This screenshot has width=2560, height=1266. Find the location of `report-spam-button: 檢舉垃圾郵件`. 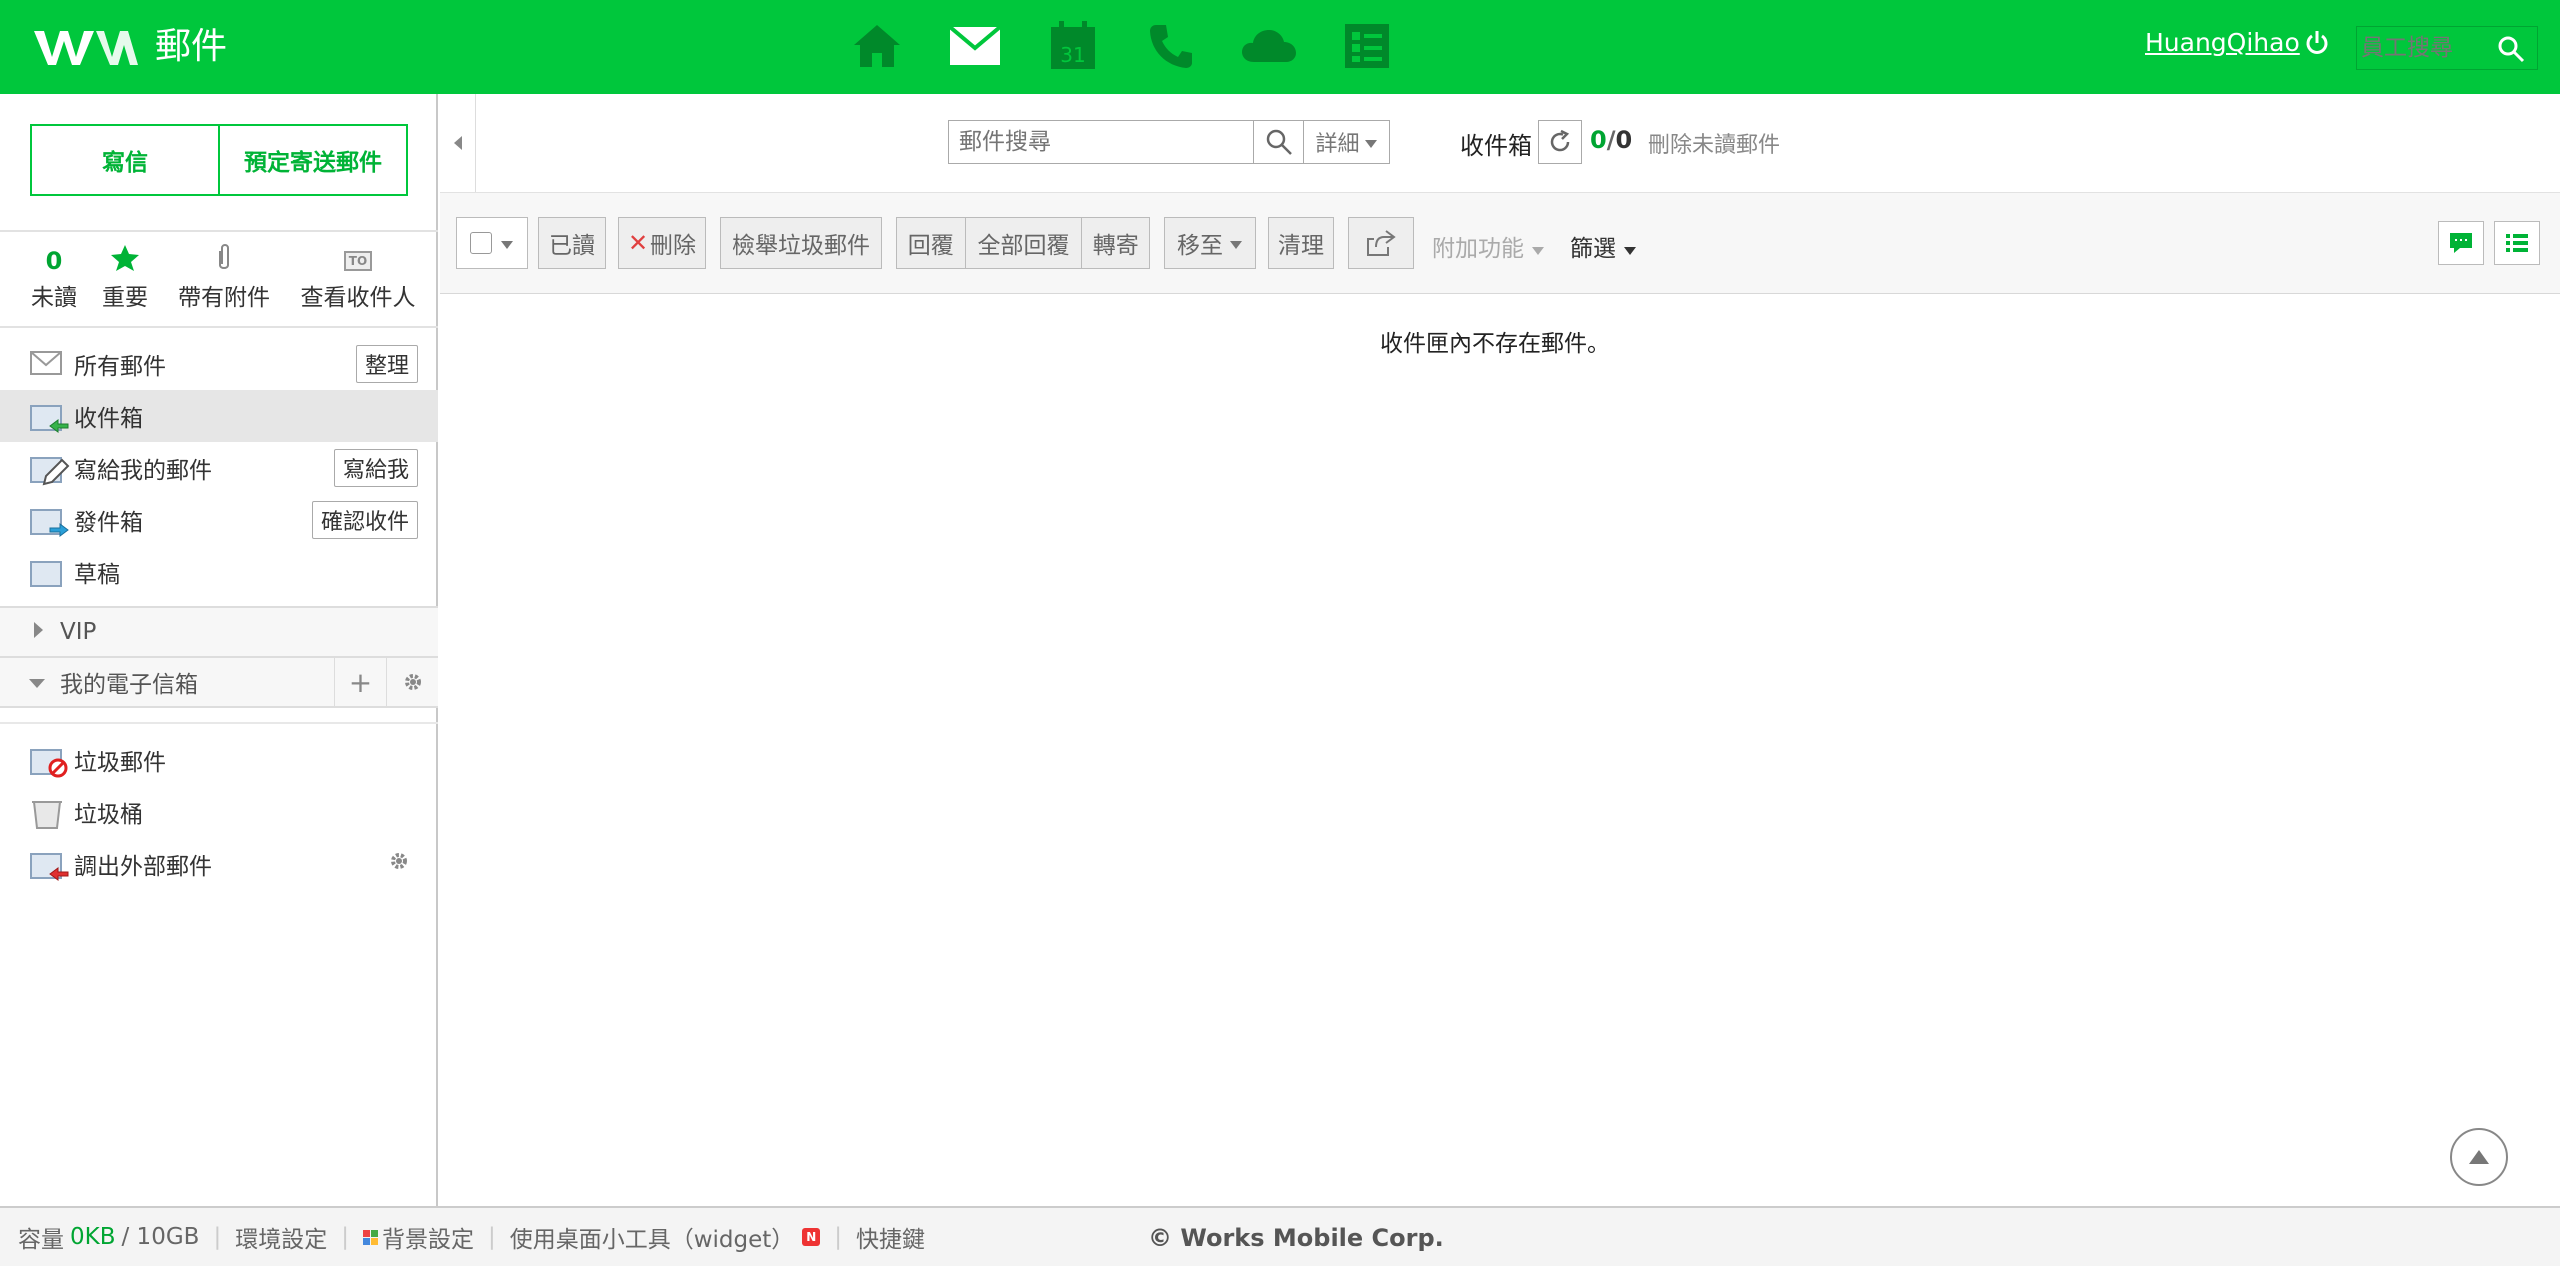

report-spam-button: 檢舉垃圾郵件 is located at coordinates (801, 243).